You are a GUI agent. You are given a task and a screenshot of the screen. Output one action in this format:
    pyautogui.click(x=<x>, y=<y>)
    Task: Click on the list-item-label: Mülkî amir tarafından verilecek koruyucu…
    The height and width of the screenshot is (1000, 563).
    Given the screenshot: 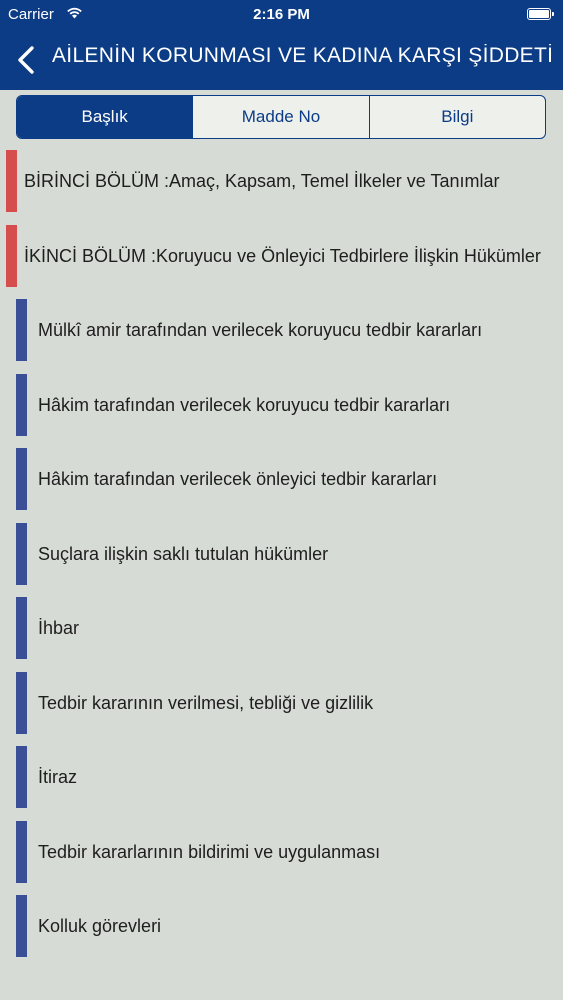 What is the action you would take?
    pyautogui.click(x=260, y=330)
    